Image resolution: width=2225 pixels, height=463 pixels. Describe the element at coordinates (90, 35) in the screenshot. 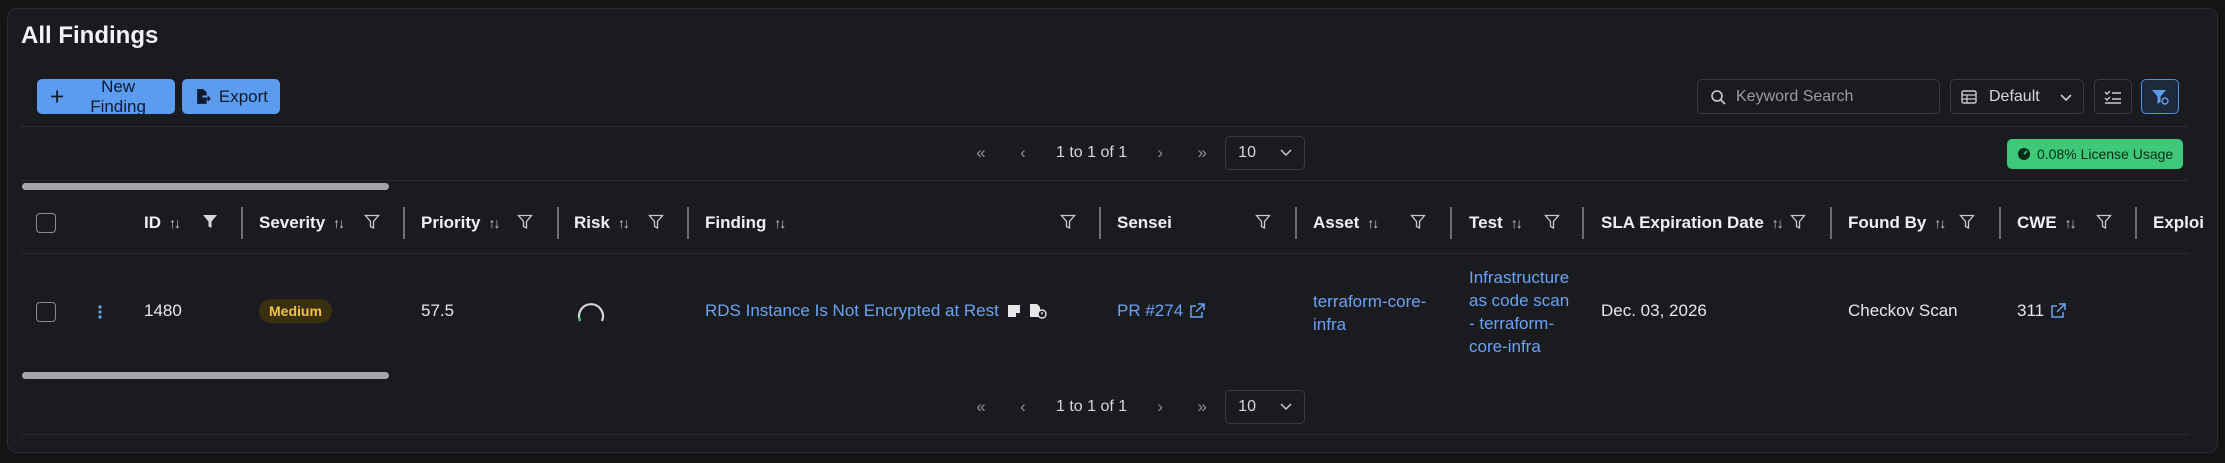

I see `page-title: All Findings` at that location.